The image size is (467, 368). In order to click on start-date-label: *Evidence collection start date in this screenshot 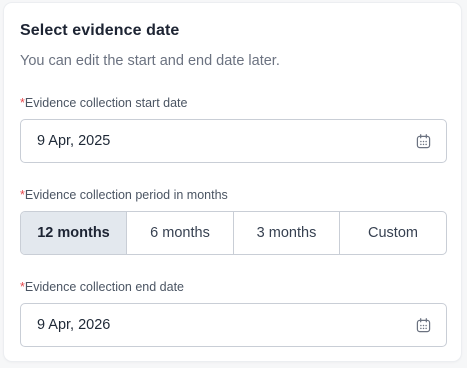, I will do `click(103, 103)`.